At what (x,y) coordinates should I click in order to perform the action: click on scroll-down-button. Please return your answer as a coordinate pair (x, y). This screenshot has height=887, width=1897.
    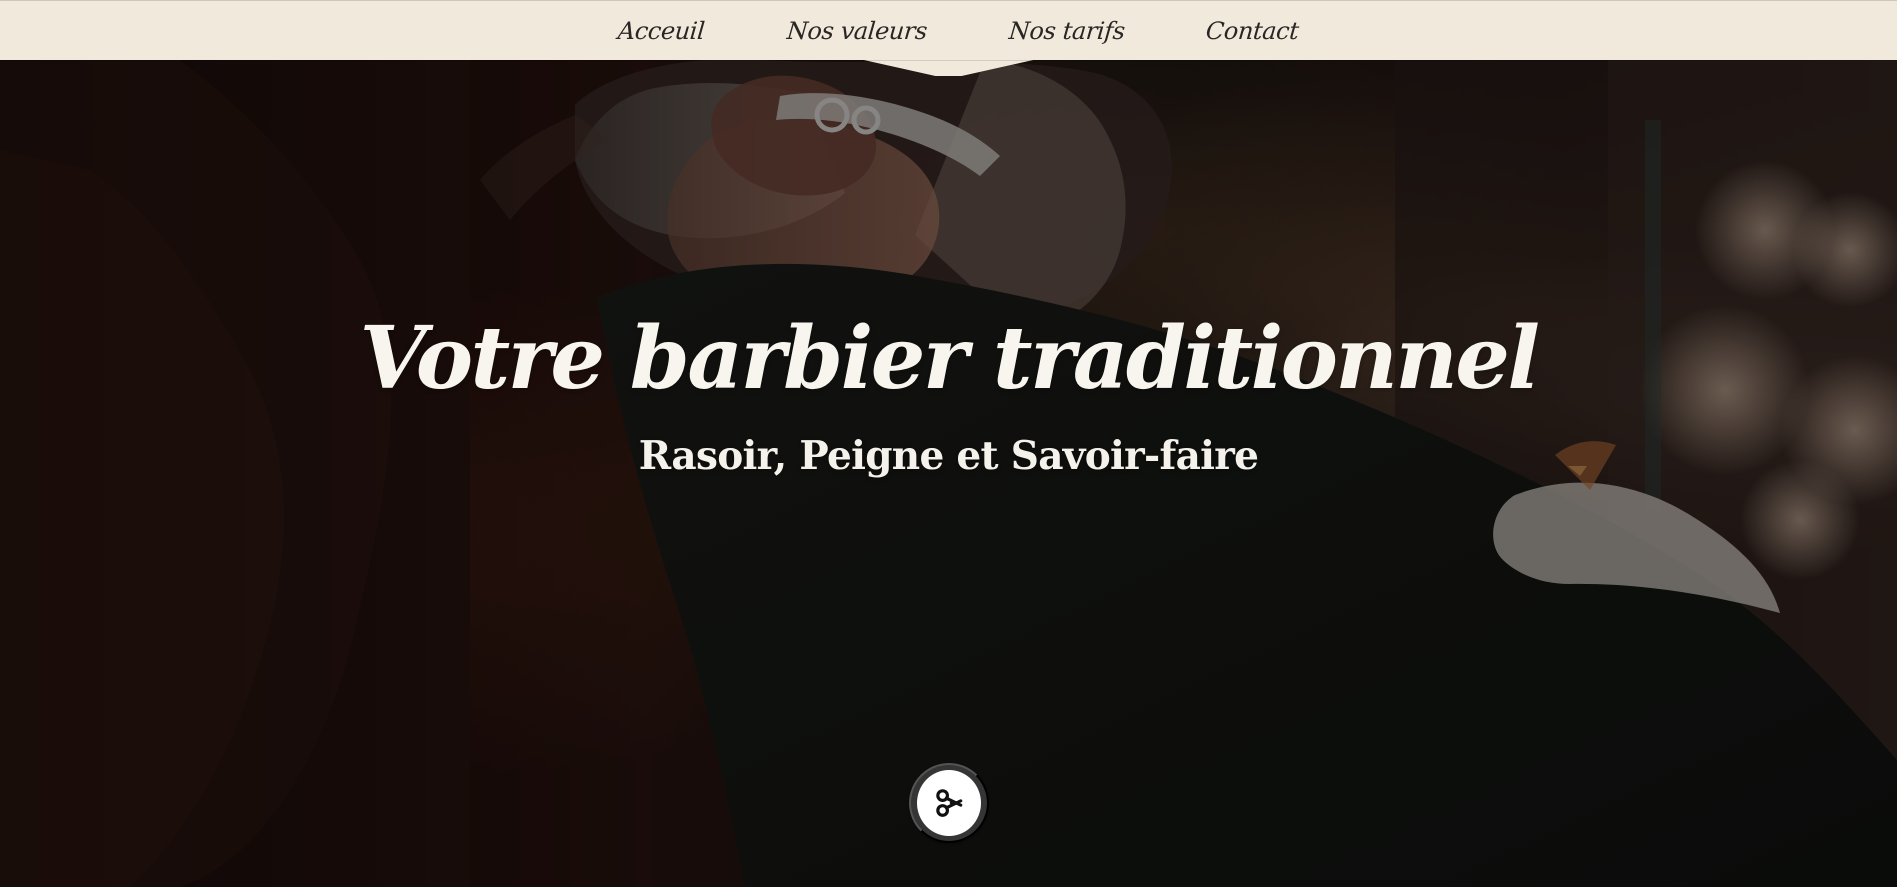
    Looking at the image, I should click on (949, 803).